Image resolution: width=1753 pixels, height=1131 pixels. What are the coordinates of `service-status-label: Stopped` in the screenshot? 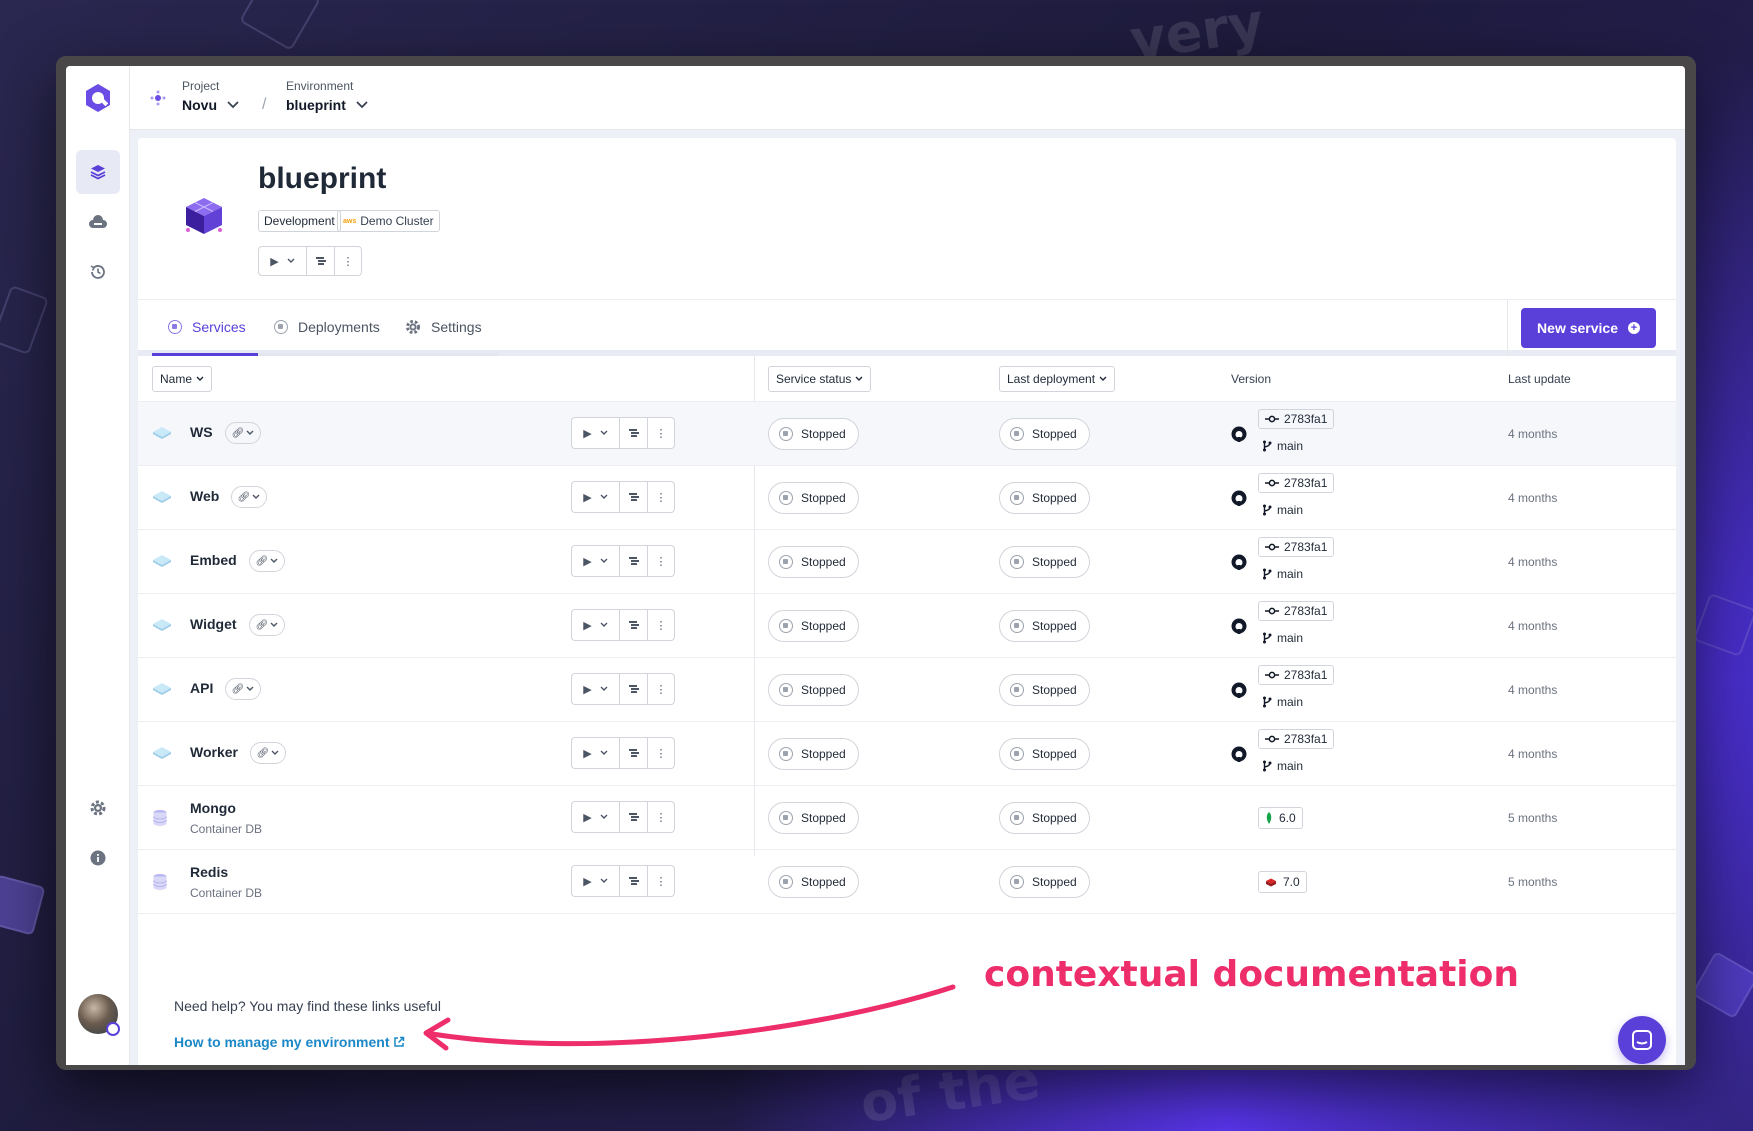 It's located at (823, 690).